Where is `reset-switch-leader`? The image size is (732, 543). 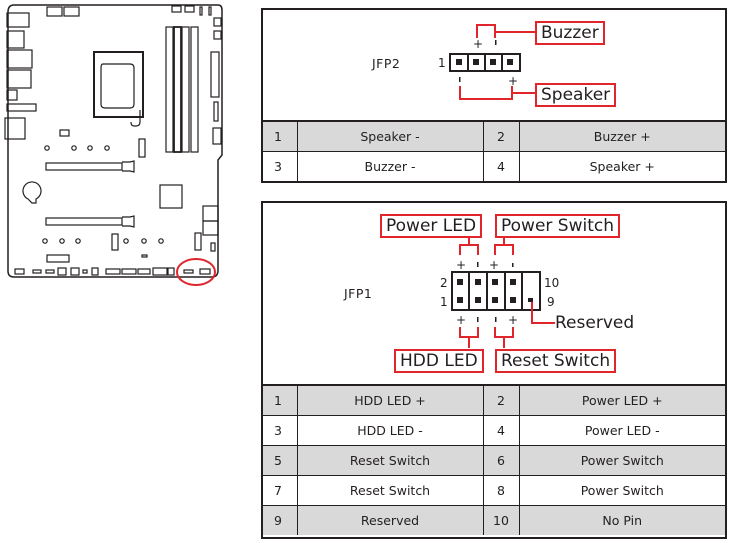
reset-switch-leader is located at coordinates (504, 337).